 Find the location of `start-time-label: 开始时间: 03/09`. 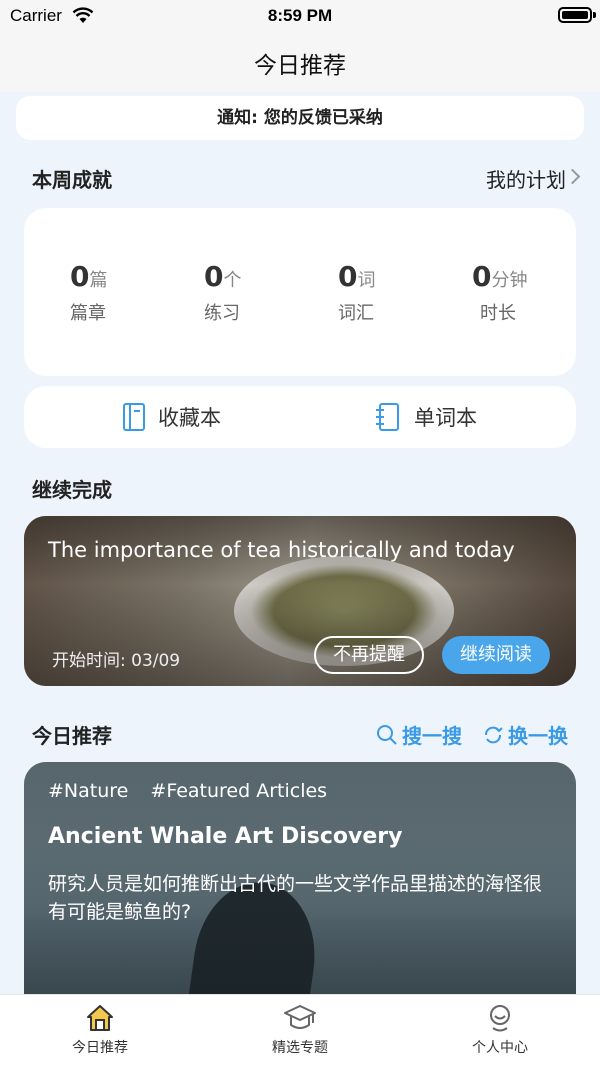

start-time-label: 开始时间: 03/09 is located at coordinates (116, 661).